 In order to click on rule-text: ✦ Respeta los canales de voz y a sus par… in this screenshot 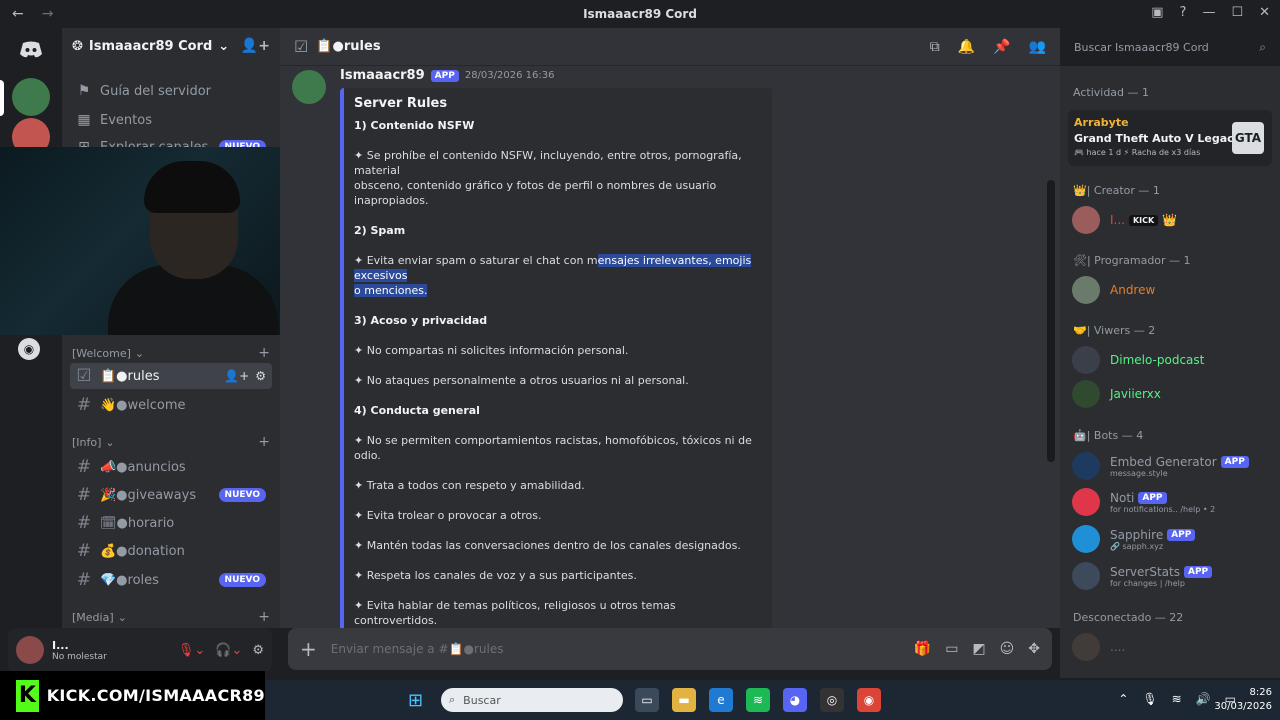, I will do `click(495, 575)`.